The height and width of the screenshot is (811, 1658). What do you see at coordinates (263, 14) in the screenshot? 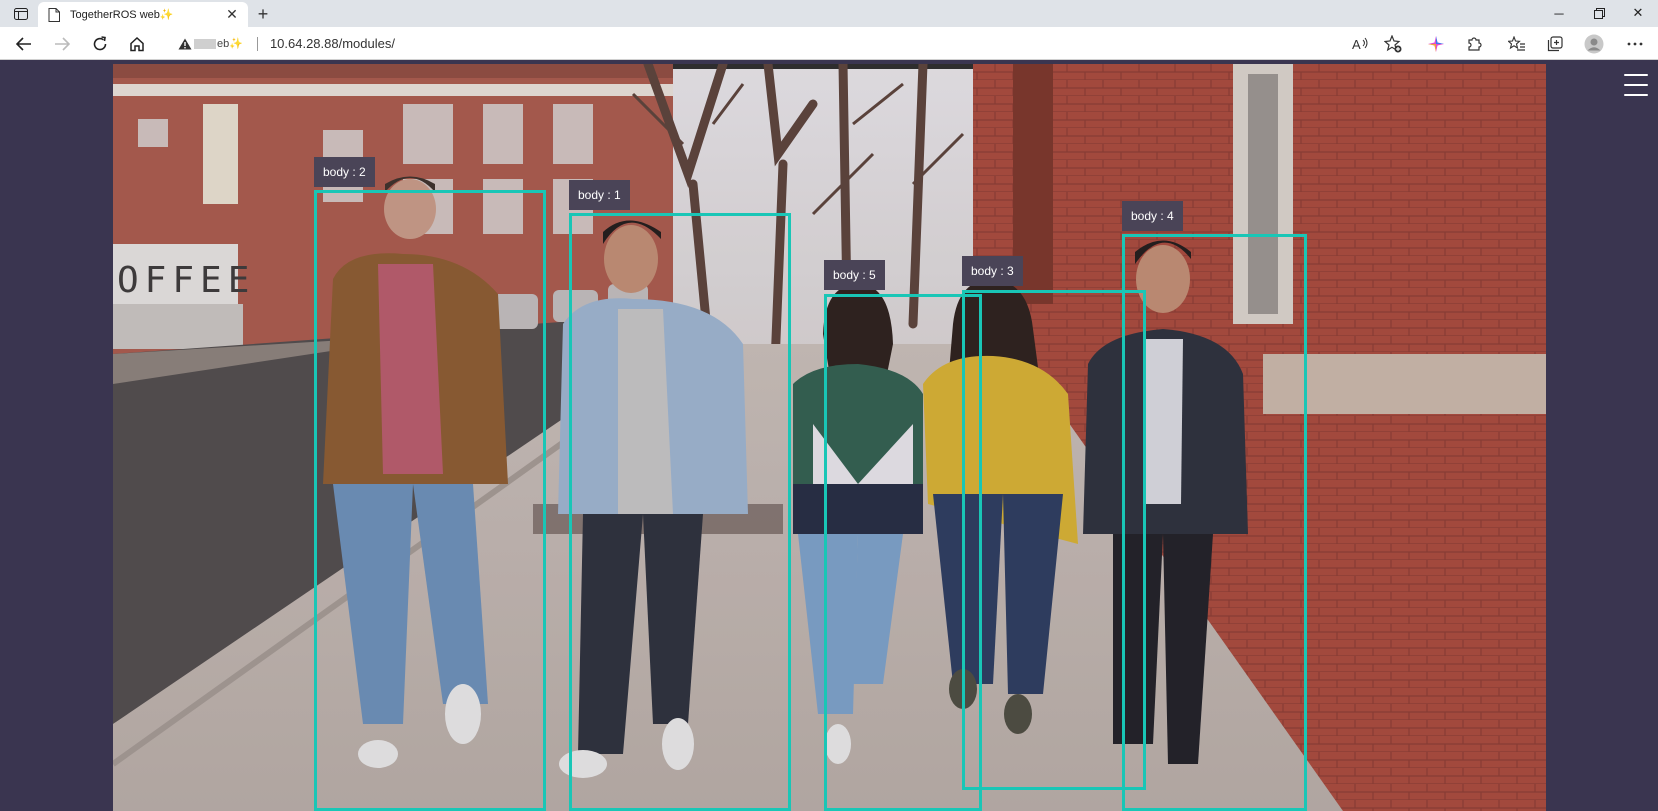
I see `new-tab-button: +` at bounding box center [263, 14].